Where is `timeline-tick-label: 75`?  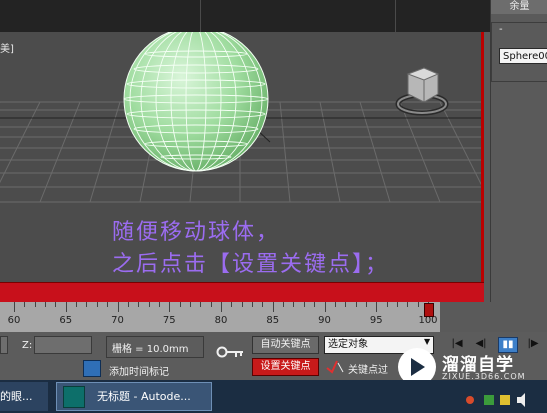
timeline-tick-label: 75 is located at coordinates (169, 320).